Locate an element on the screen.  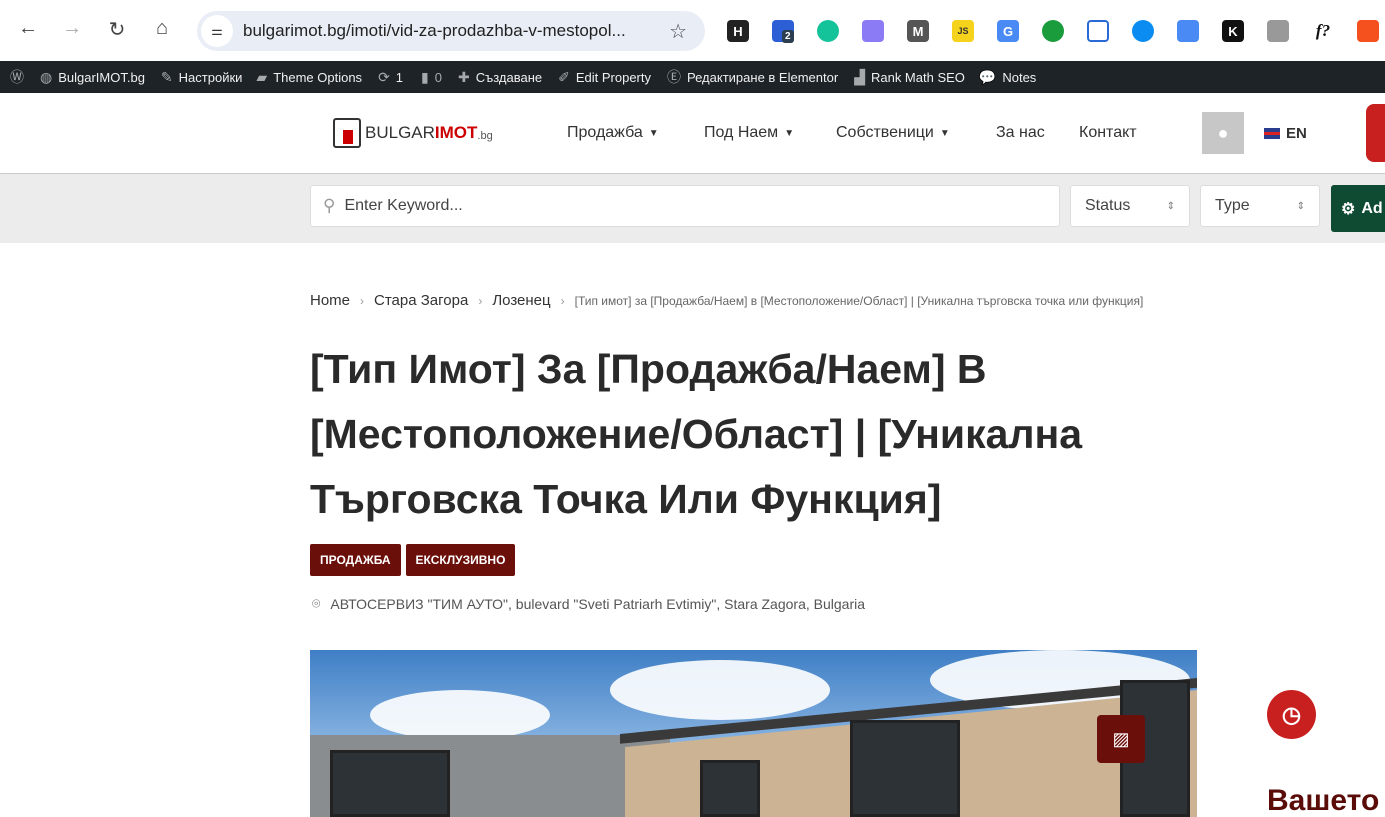
admin-elementor: Ⓔ Редактиране в Elementor is located at coordinates (752, 77).